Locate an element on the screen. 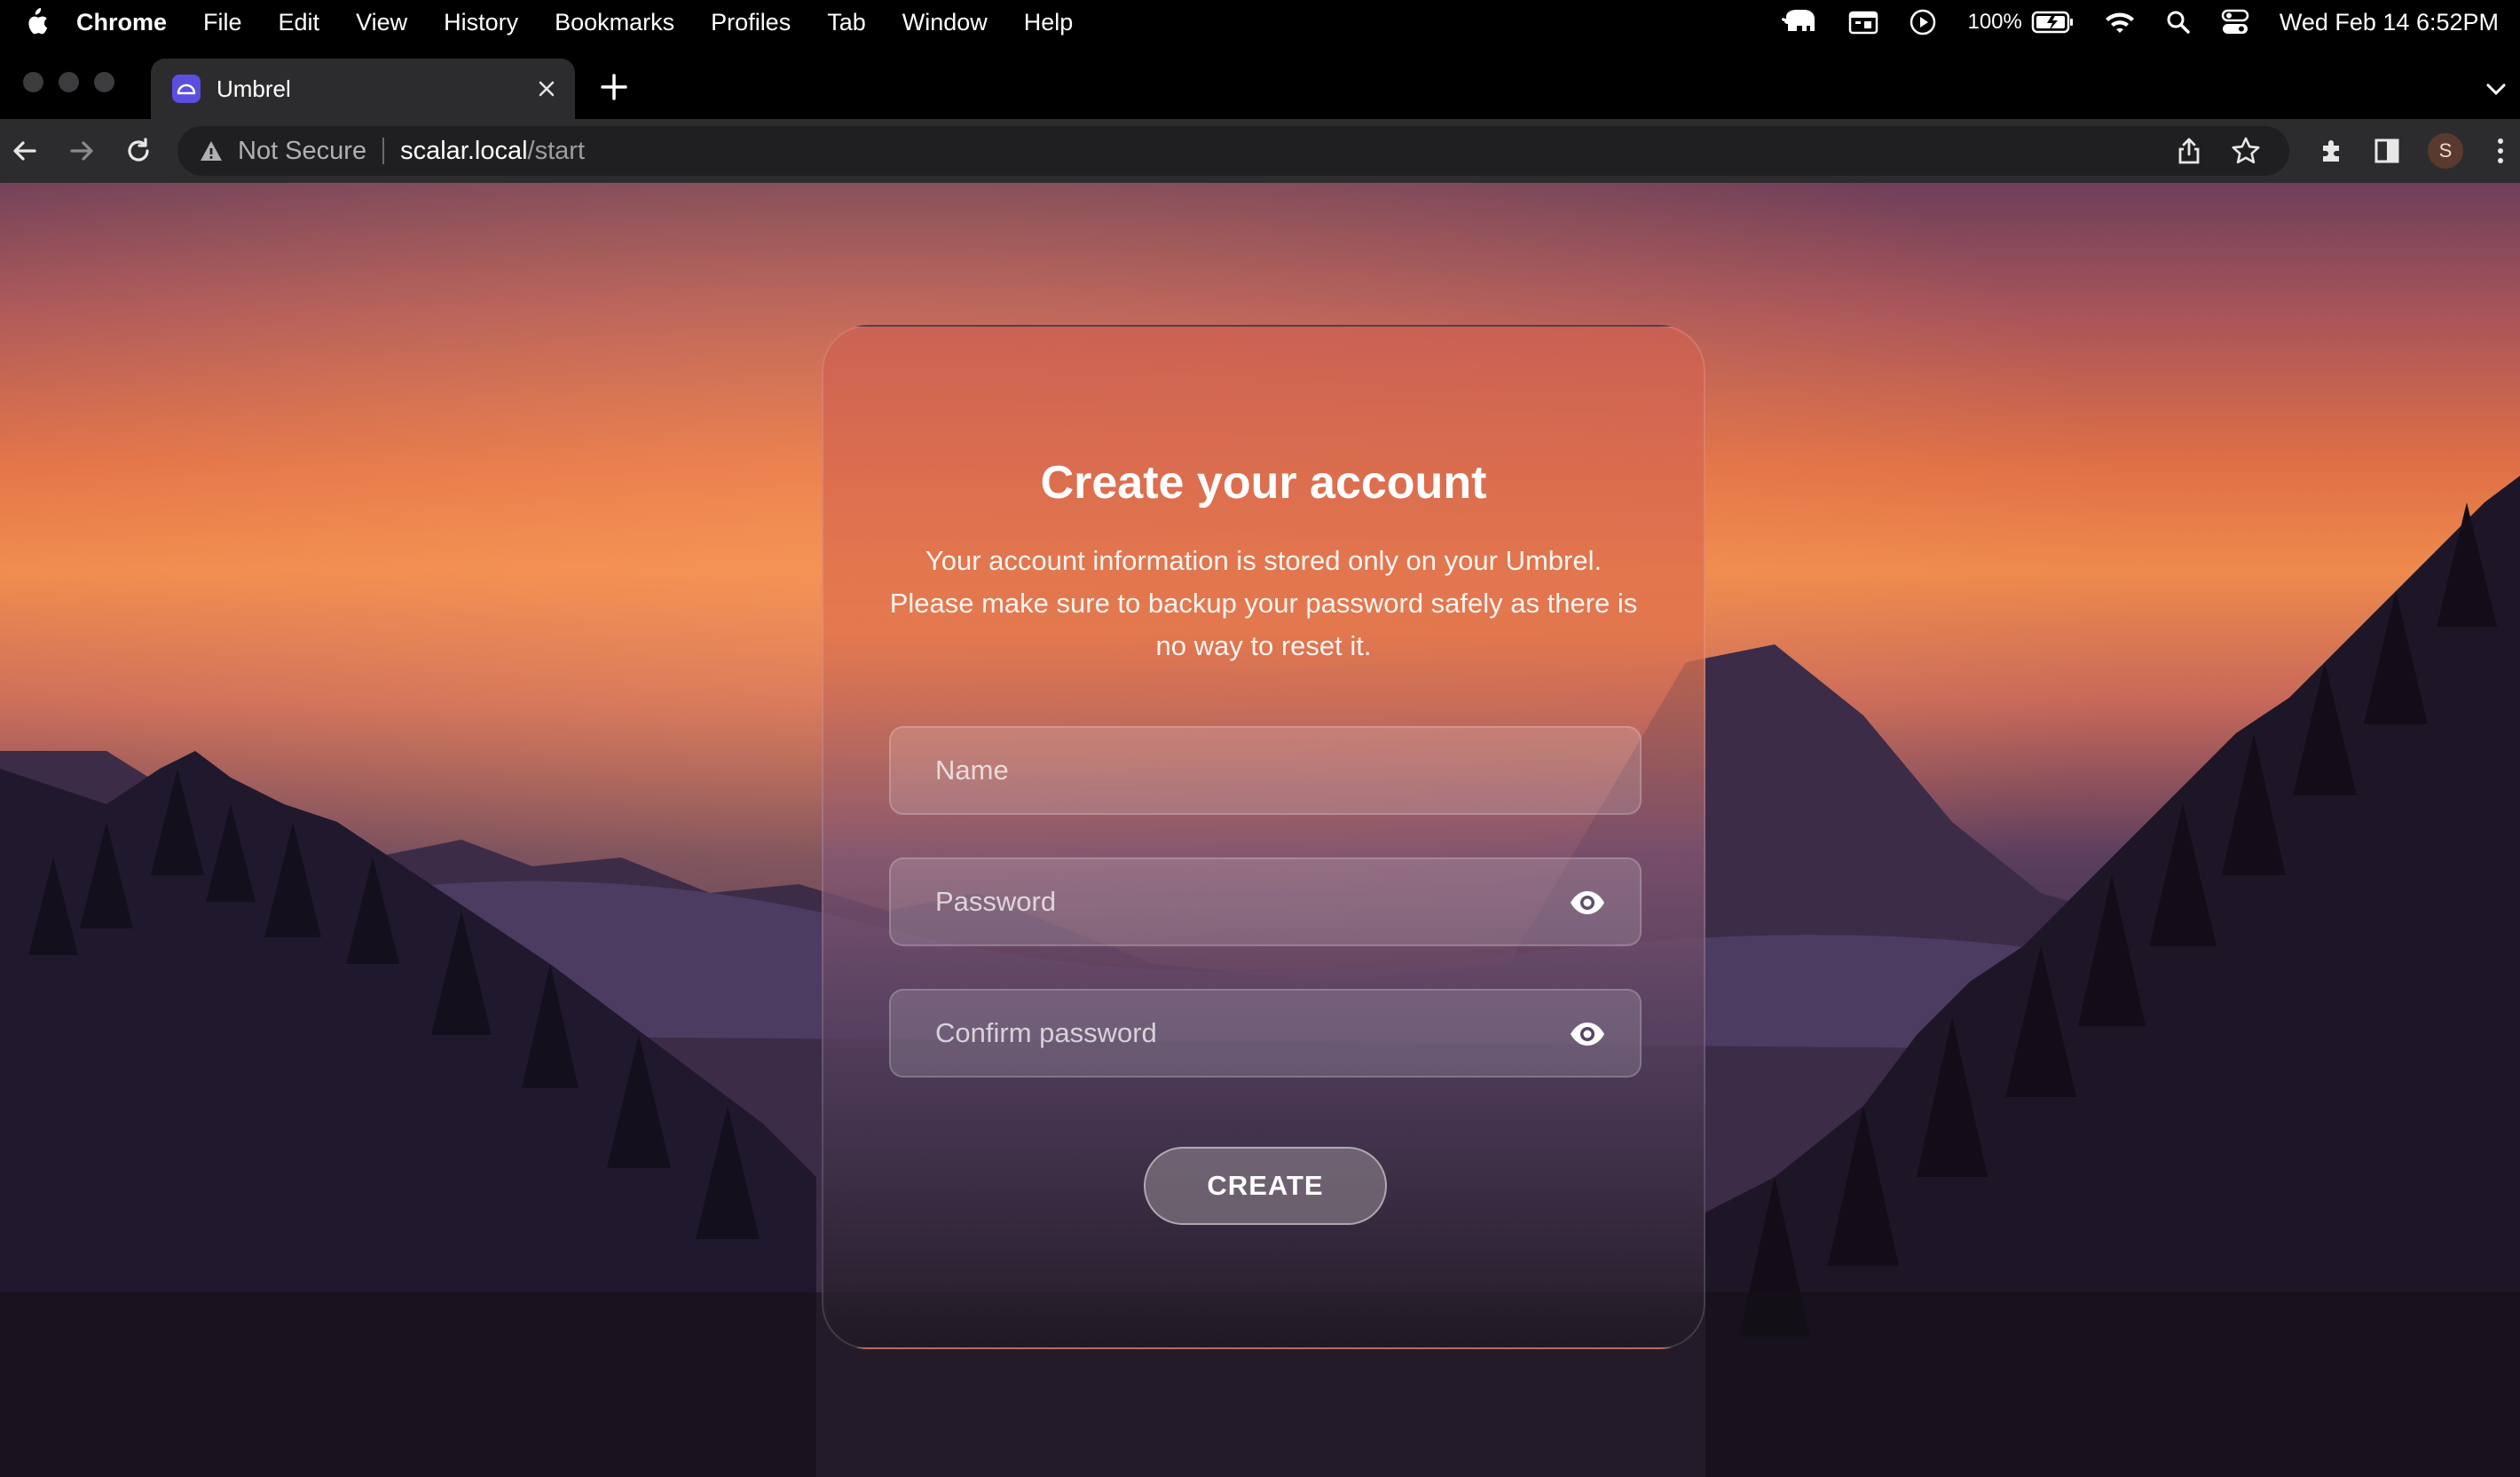 Image resolution: width=2520 pixels, height=1477 pixels. browser-toolbar: Not Secure scalar.local/start S is located at coordinates (1260, 151).